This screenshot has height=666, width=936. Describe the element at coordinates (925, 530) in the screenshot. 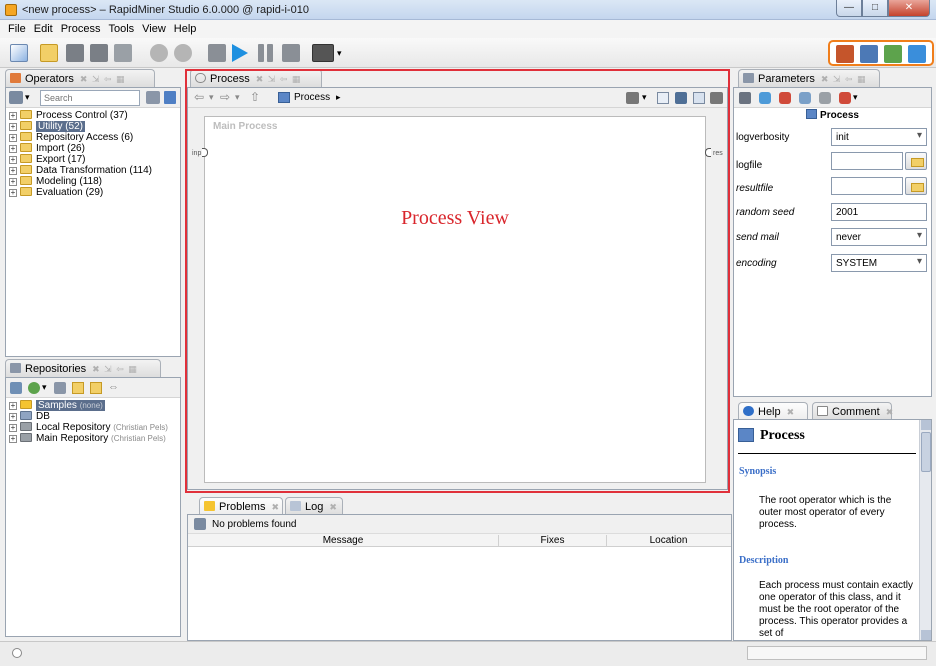

I see `help-scrollbar` at that location.